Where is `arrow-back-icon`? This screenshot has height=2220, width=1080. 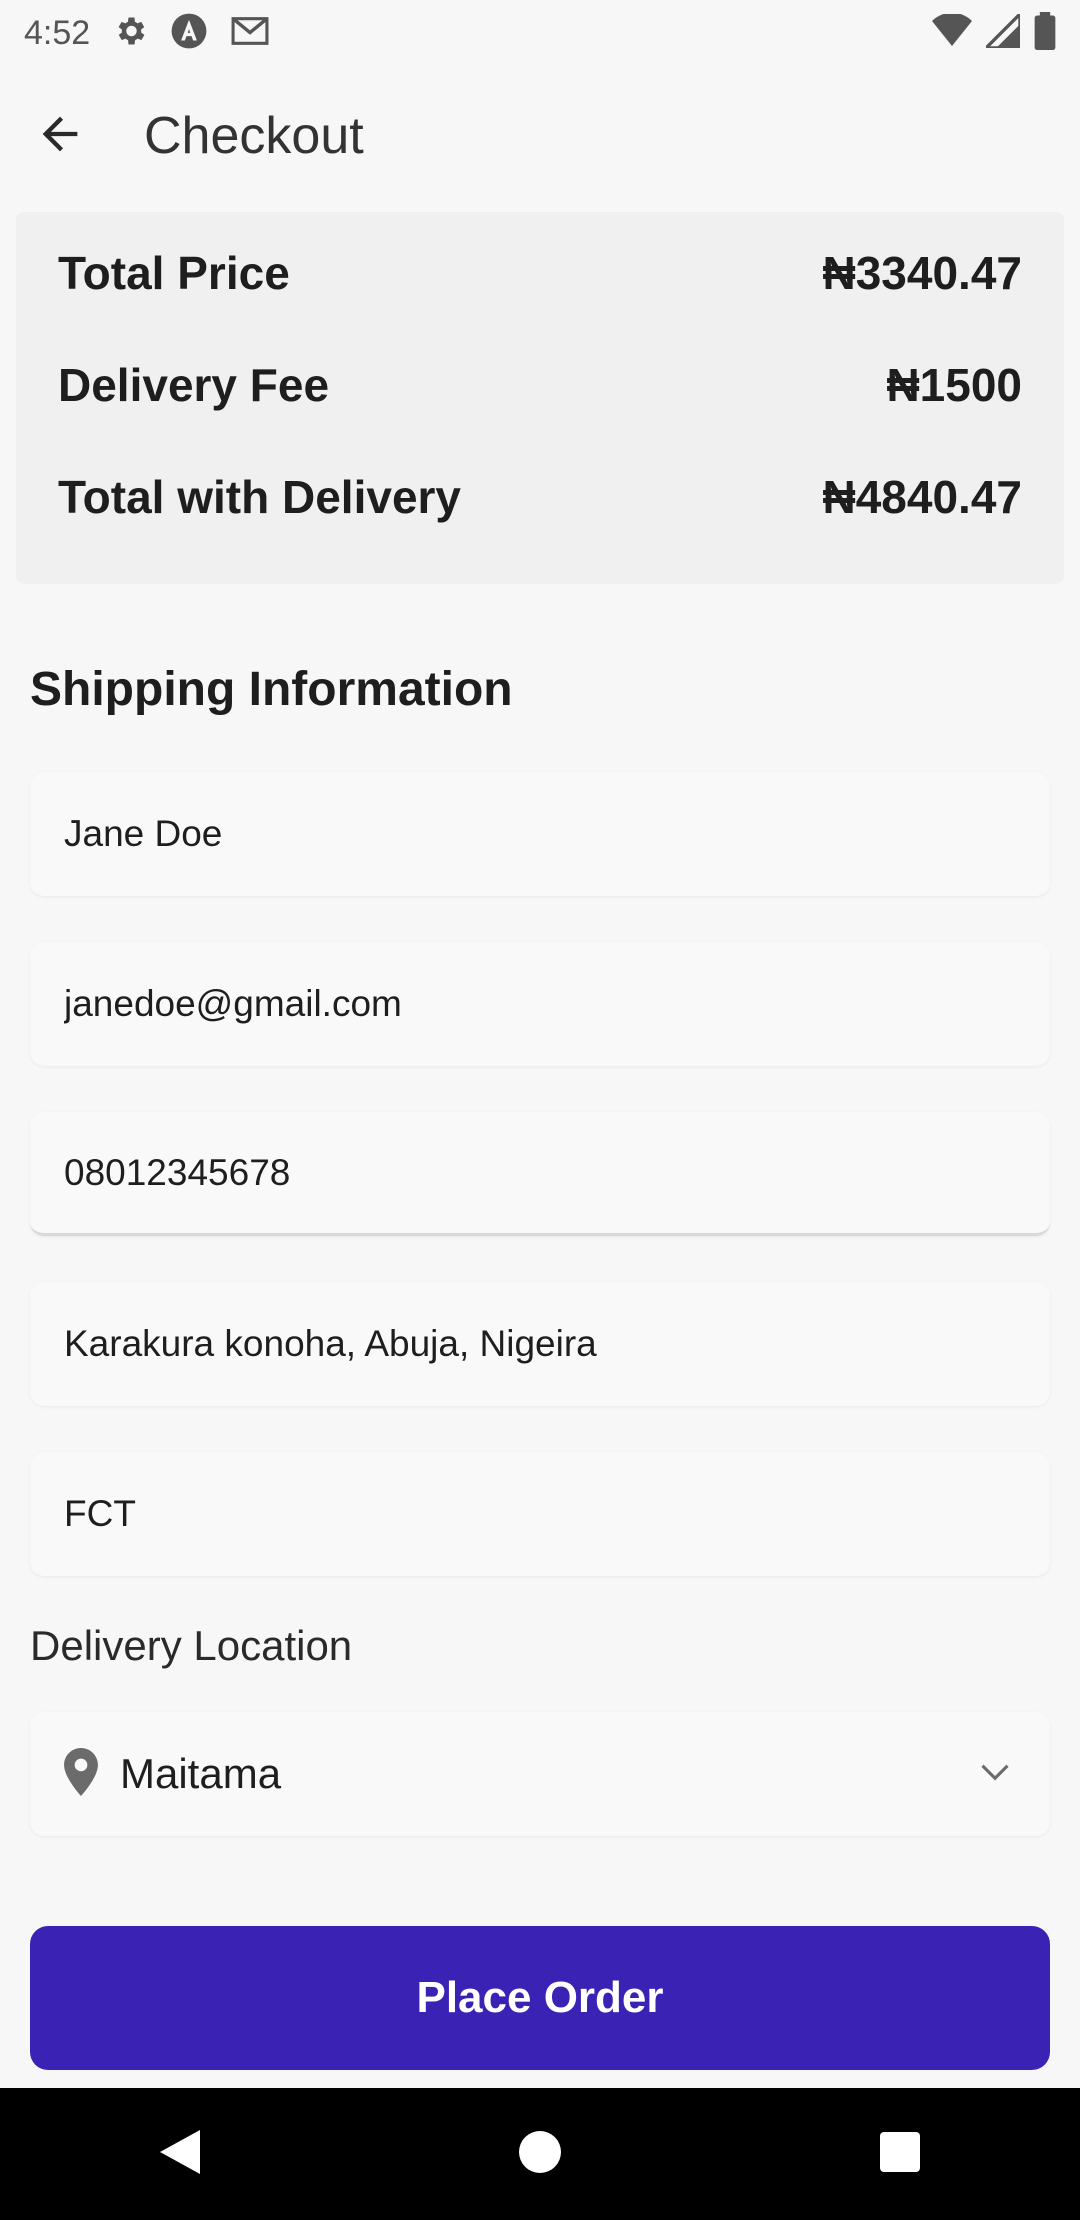 arrow-back-icon is located at coordinates (60, 136).